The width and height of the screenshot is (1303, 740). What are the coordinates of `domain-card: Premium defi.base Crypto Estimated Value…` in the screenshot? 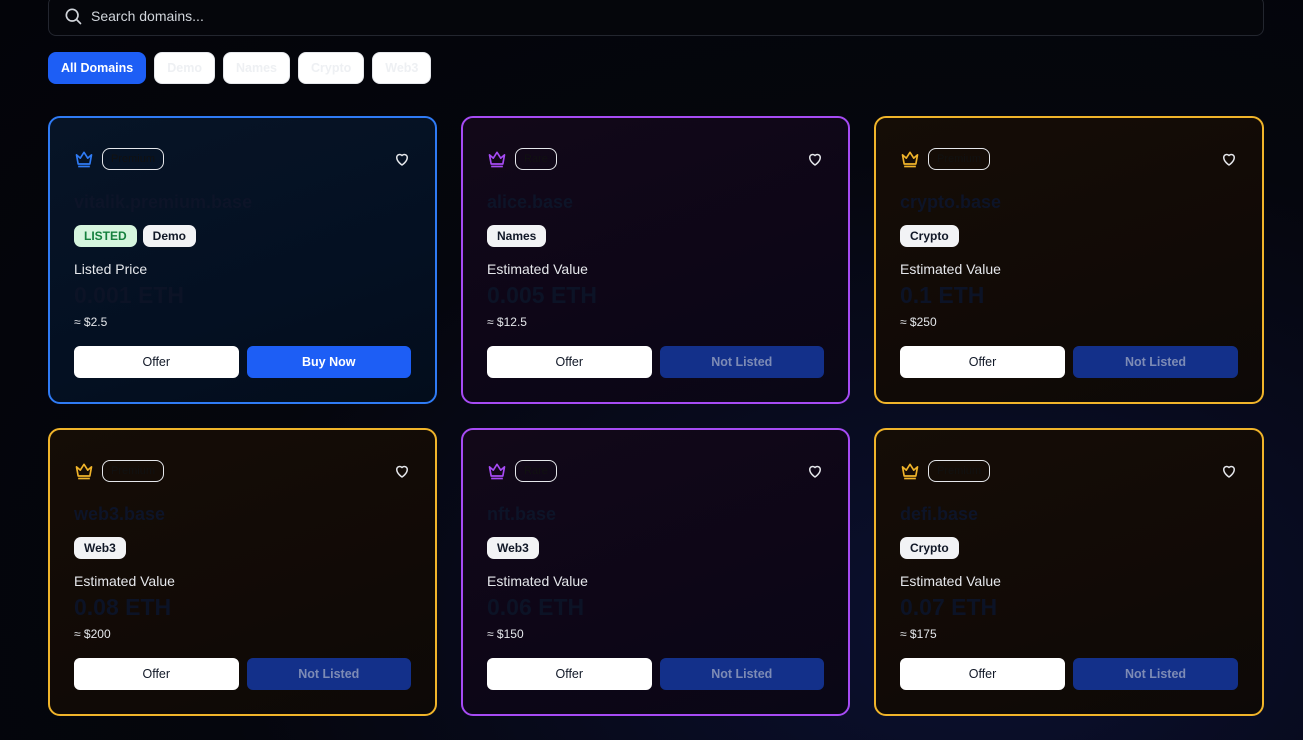 It's located at (1069, 572).